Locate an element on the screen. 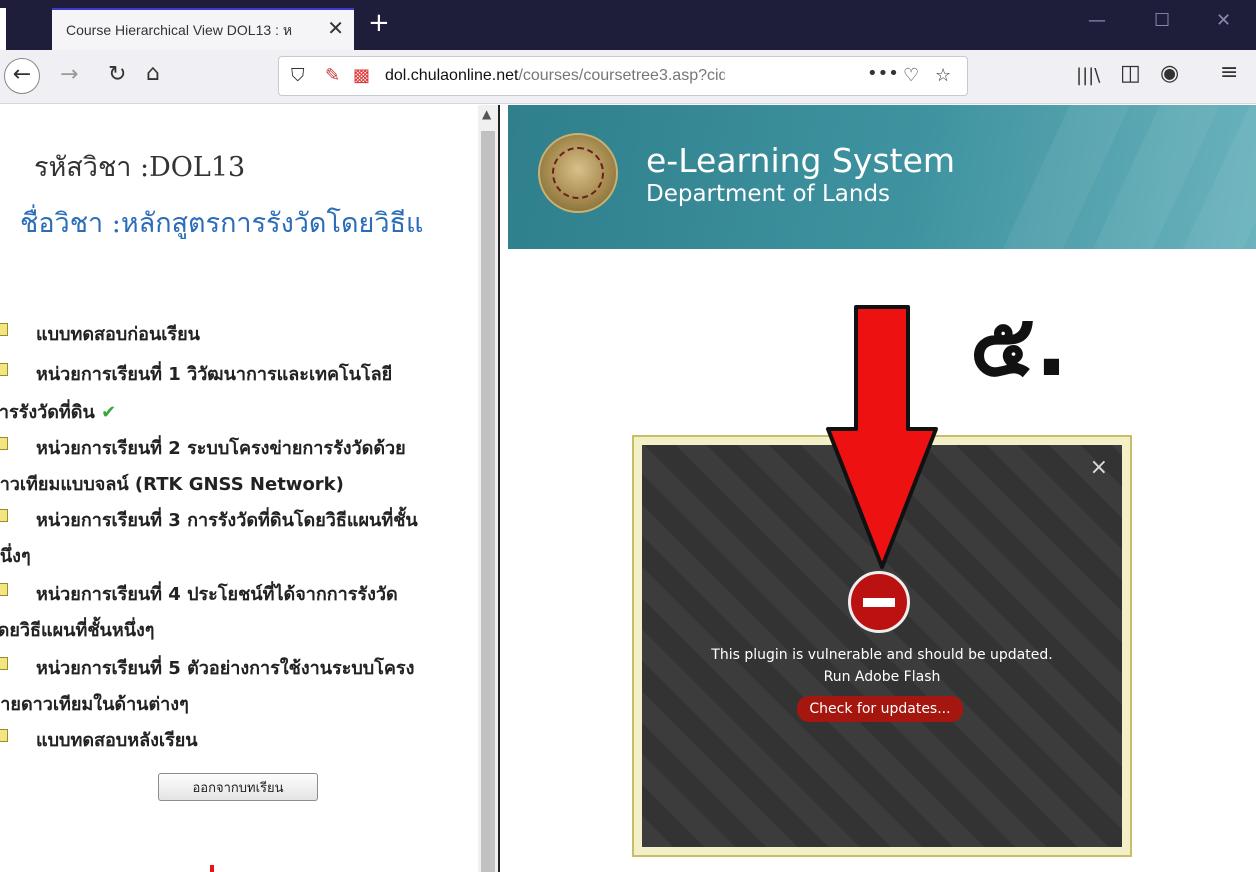 This screenshot has height=872, width=1256. tab-title: Course Hierarchical View DOL13 : ห is located at coordinates (179, 30).